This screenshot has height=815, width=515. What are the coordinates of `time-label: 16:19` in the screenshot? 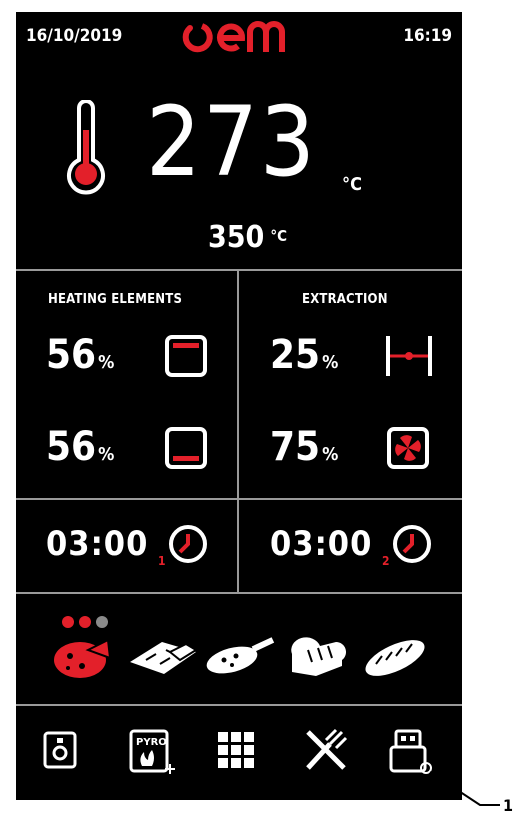 It's located at (427, 36).